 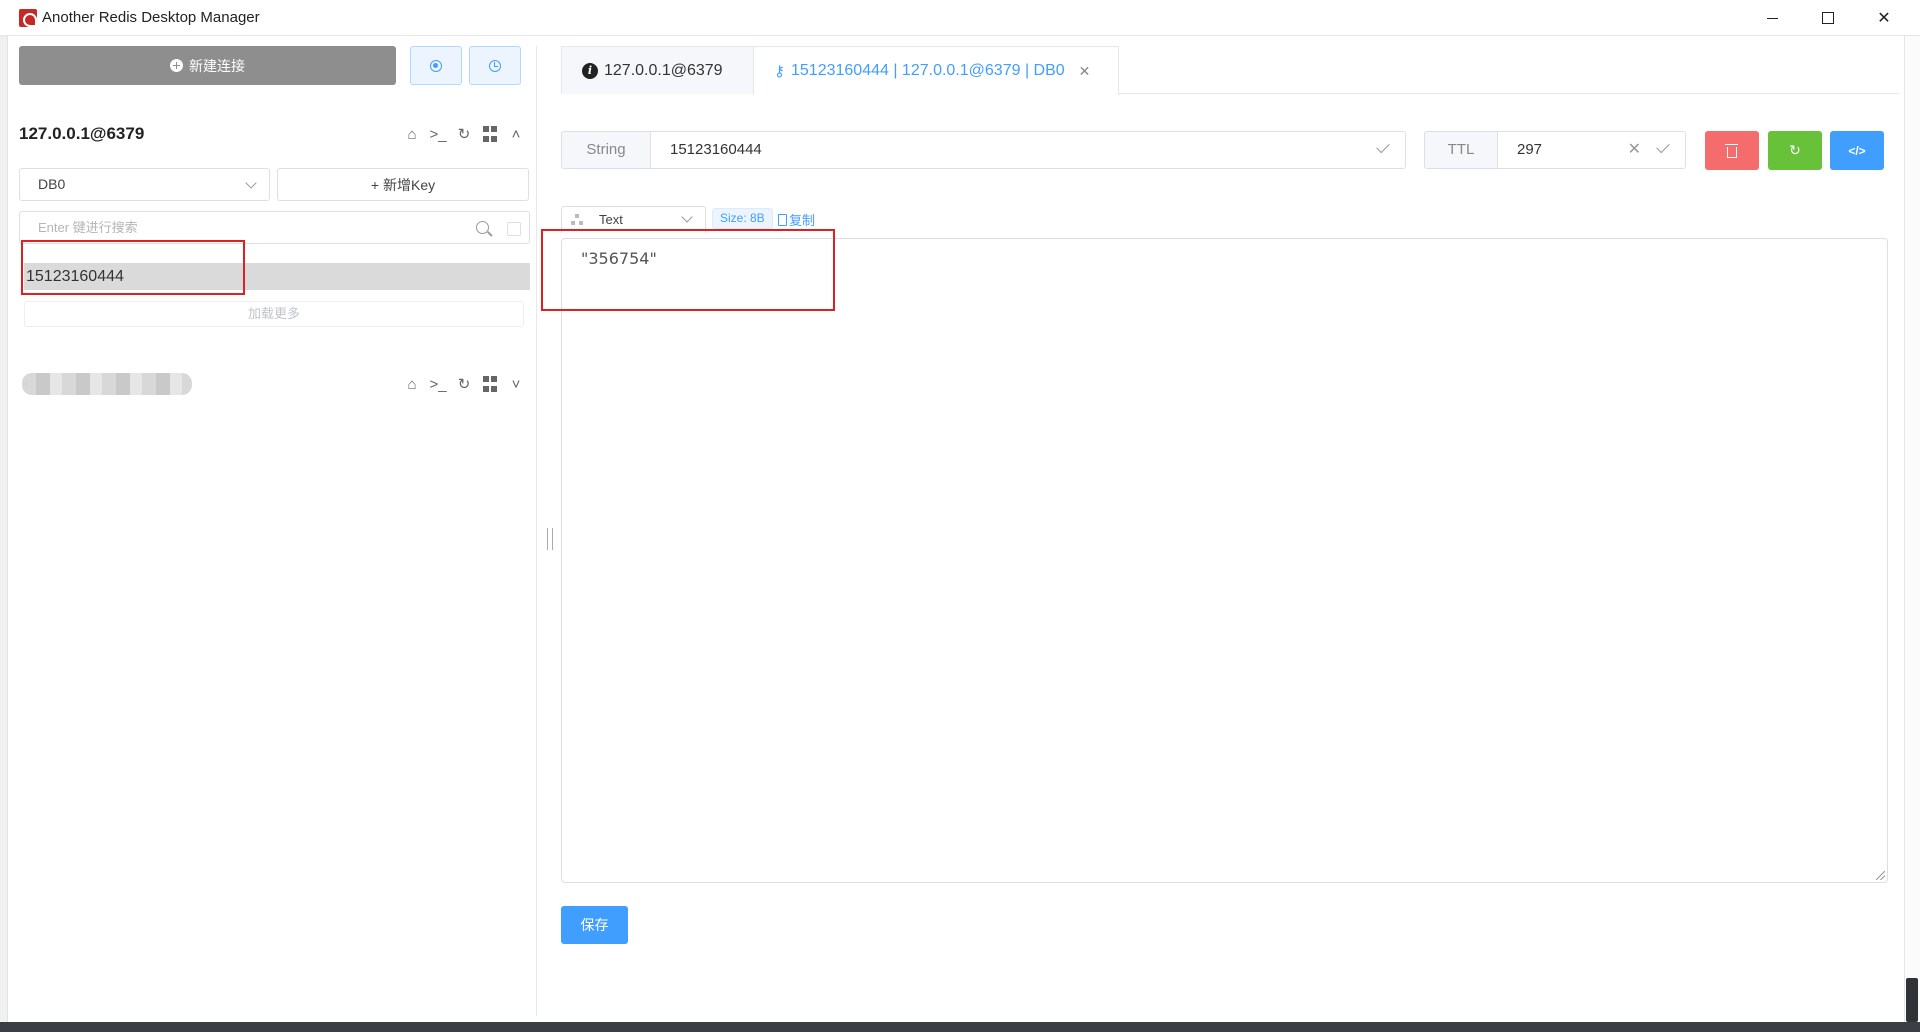 I want to click on db-select-value: DB0, so click(x=52, y=184).